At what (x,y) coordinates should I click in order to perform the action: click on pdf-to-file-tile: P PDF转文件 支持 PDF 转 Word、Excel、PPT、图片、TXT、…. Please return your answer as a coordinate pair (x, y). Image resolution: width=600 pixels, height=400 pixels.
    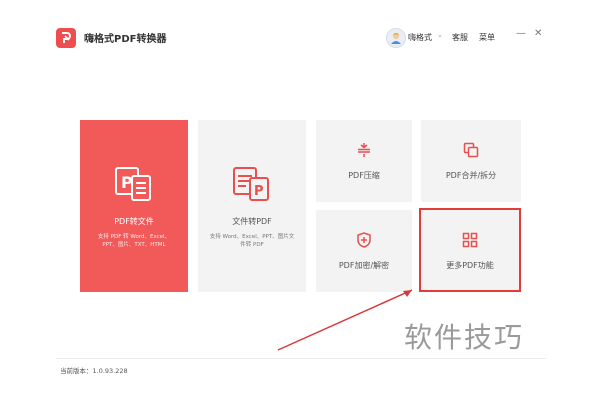
    Looking at the image, I should click on (134, 206).